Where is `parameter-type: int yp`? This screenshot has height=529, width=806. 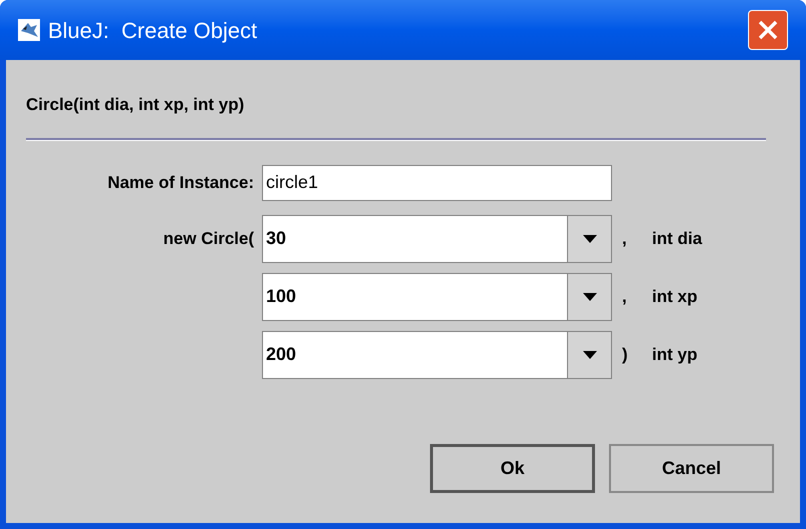 parameter-type: int yp is located at coordinates (675, 355).